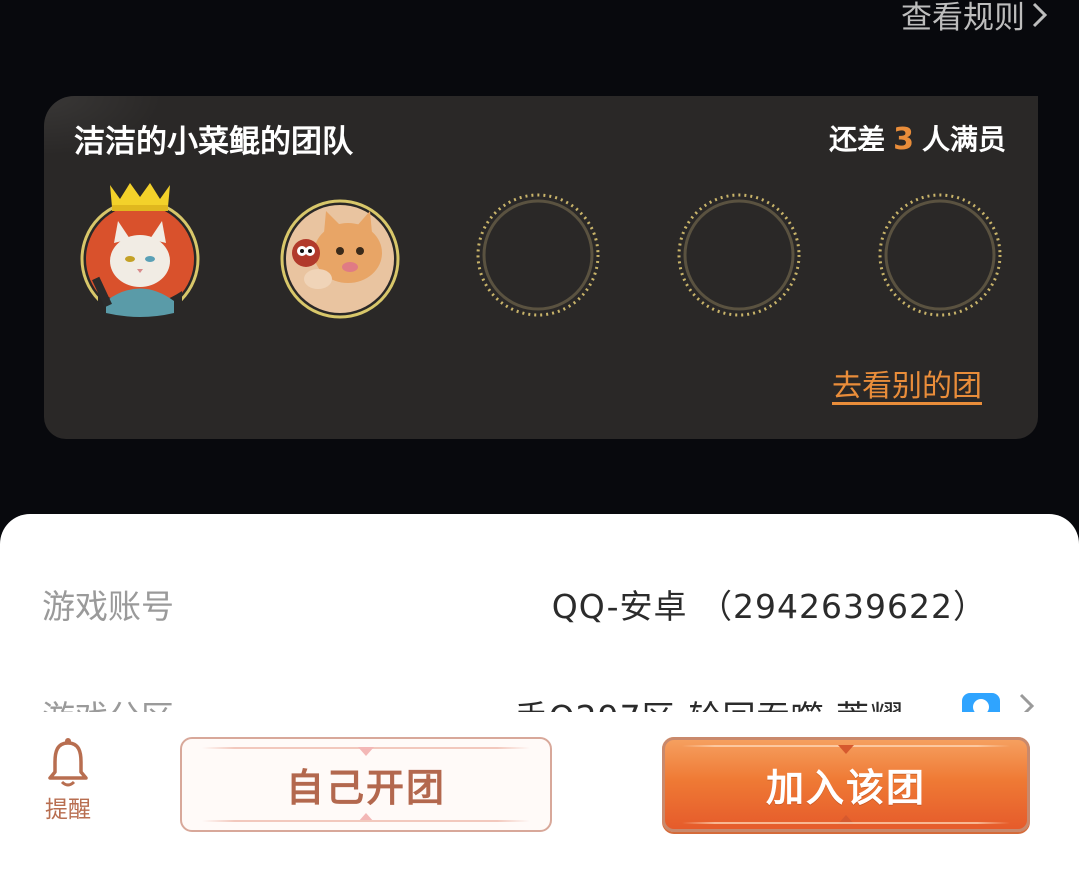 The image size is (1079, 879). What do you see at coordinates (68, 762) in the screenshot?
I see `bell-icon` at bounding box center [68, 762].